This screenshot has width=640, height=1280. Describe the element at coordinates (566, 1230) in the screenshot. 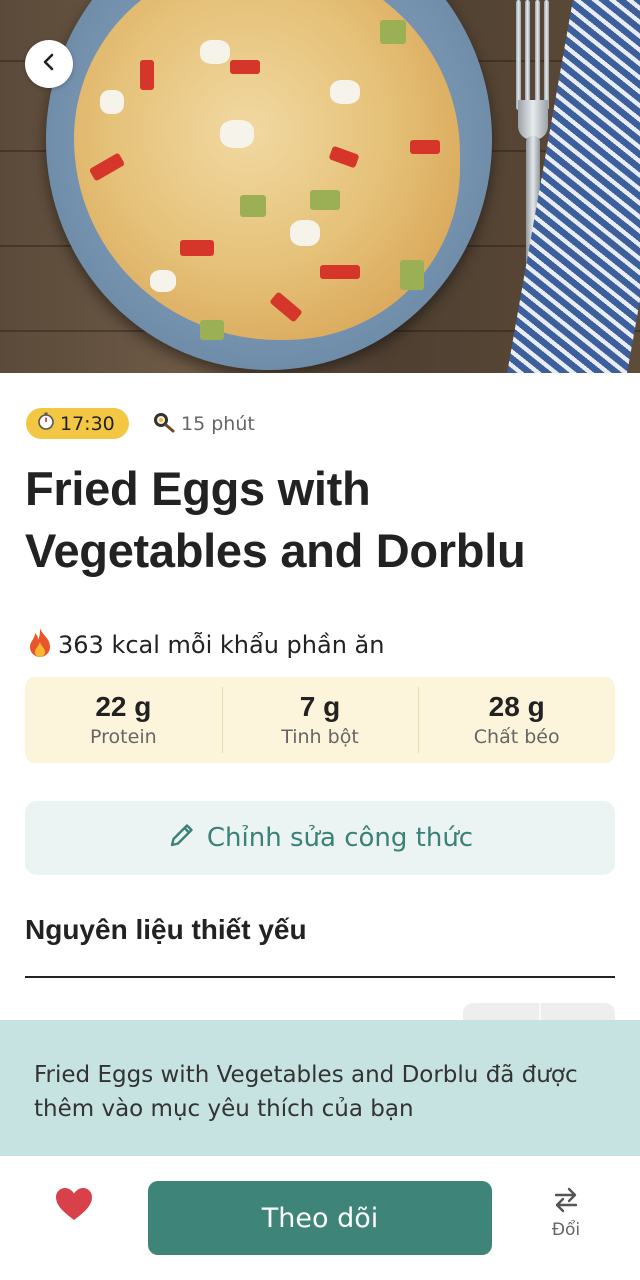

I see `swap-label: Đổi` at that location.